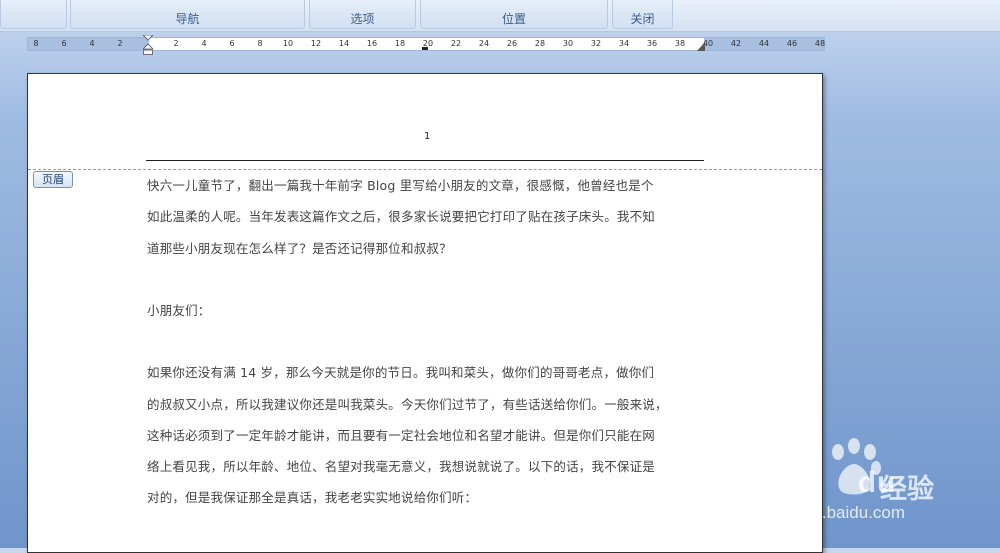  Describe the element at coordinates (512, 43) in the screenshot. I see `ruler-tick: 26` at that location.